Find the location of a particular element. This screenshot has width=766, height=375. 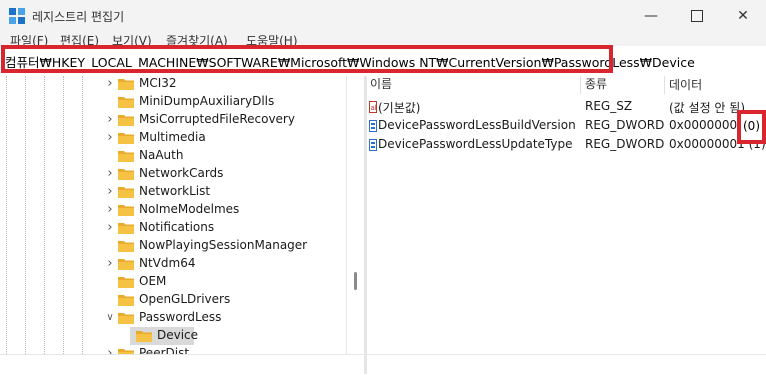

tree-item-label: NaAuth is located at coordinates (161, 155).